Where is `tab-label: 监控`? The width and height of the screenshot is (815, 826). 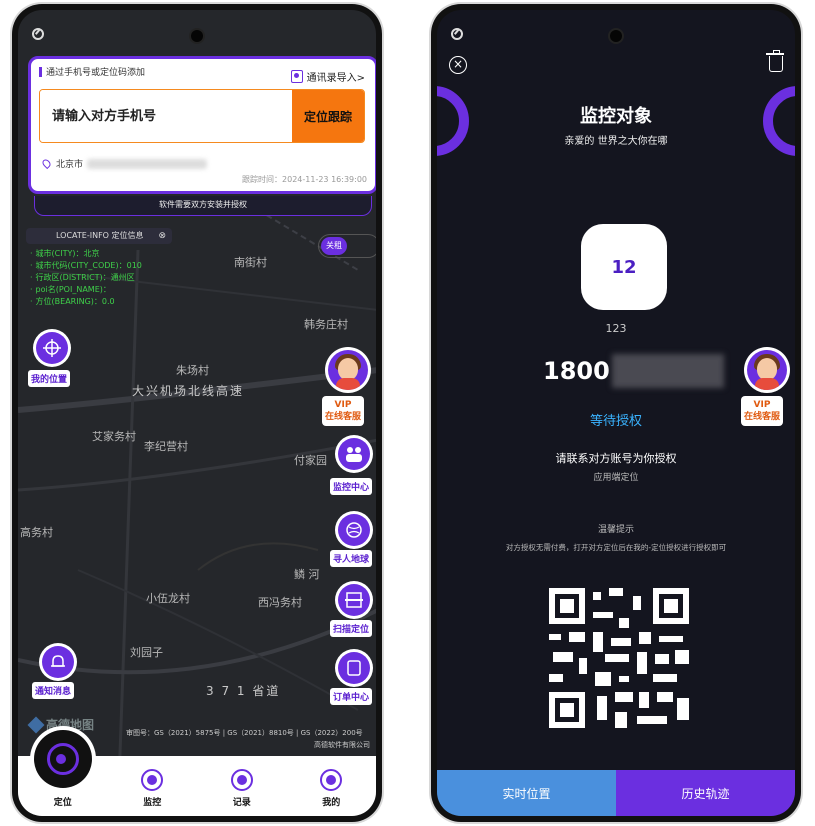
tab-label: 监控 is located at coordinates (152, 803).